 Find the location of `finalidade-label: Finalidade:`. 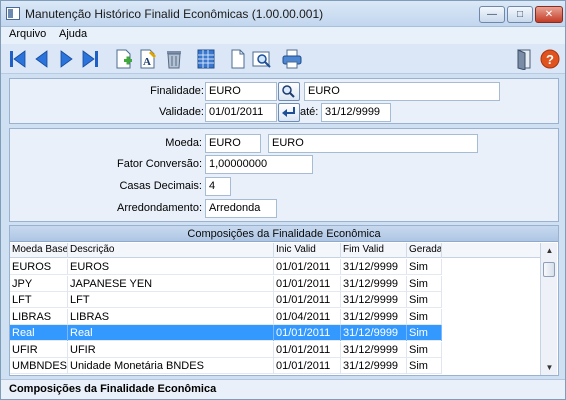

finalidade-label: Finalidade: is located at coordinates (177, 91).